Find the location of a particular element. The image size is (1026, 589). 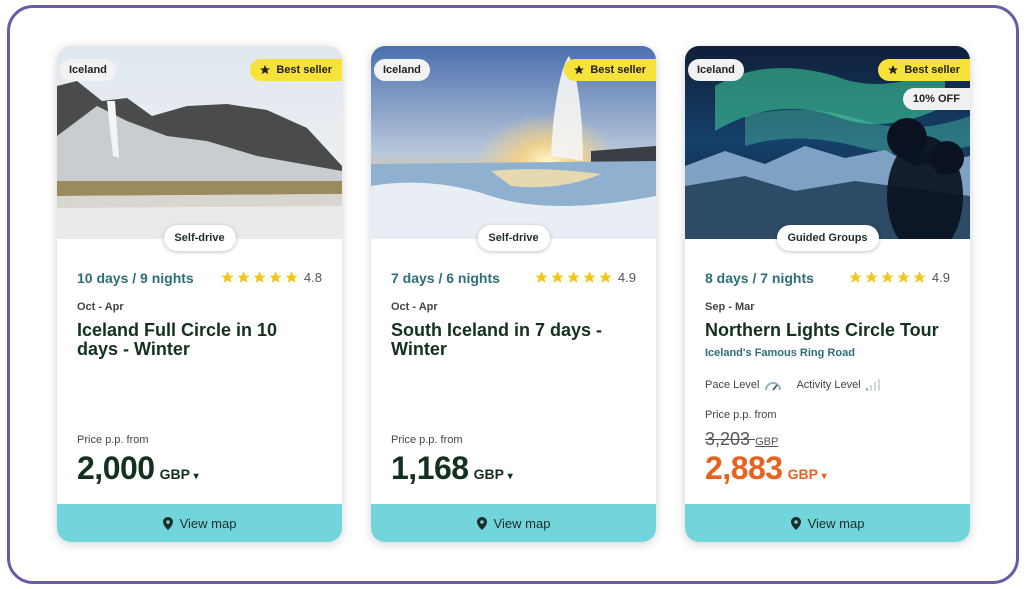

price: 2,883 GBP ▾ is located at coordinates (766, 468).